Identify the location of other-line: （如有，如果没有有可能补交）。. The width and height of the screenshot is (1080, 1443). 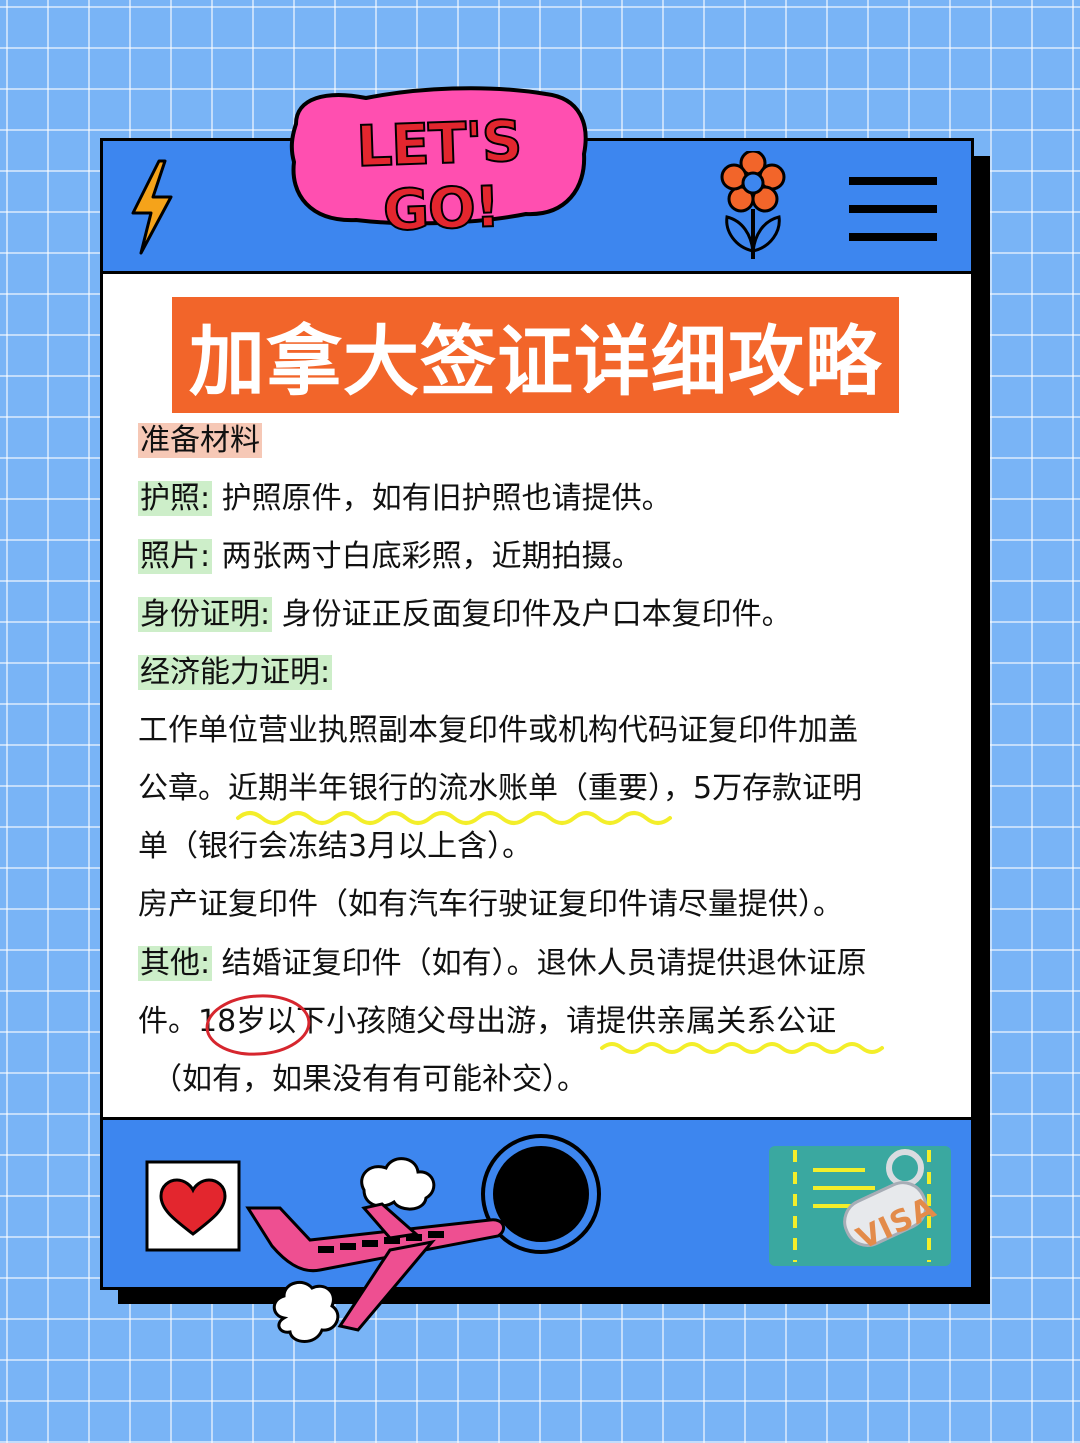
(369, 1079).